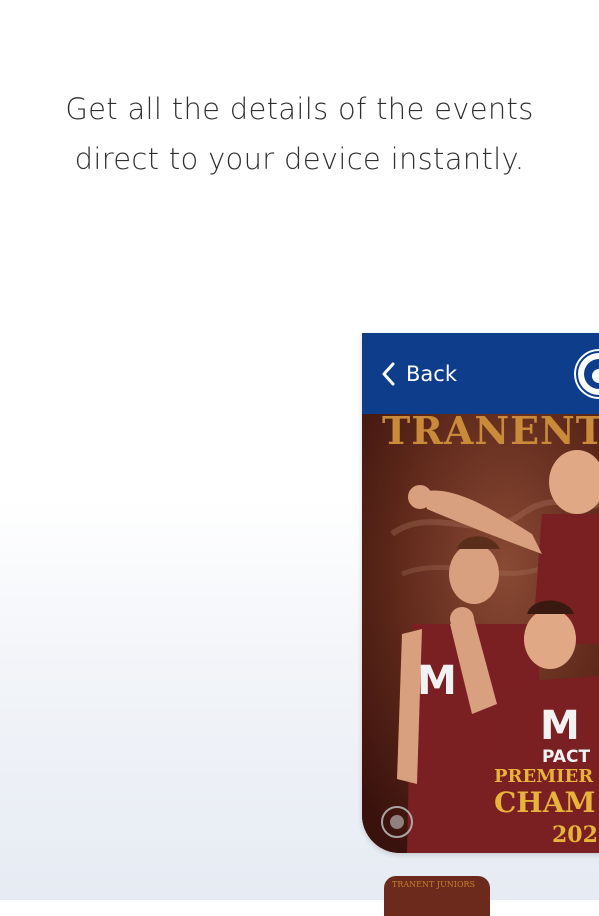 This screenshot has height=916, width=599. What do you see at coordinates (544, 776) in the screenshot?
I see `poster-title-premier: PREMIER` at bounding box center [544, 776].